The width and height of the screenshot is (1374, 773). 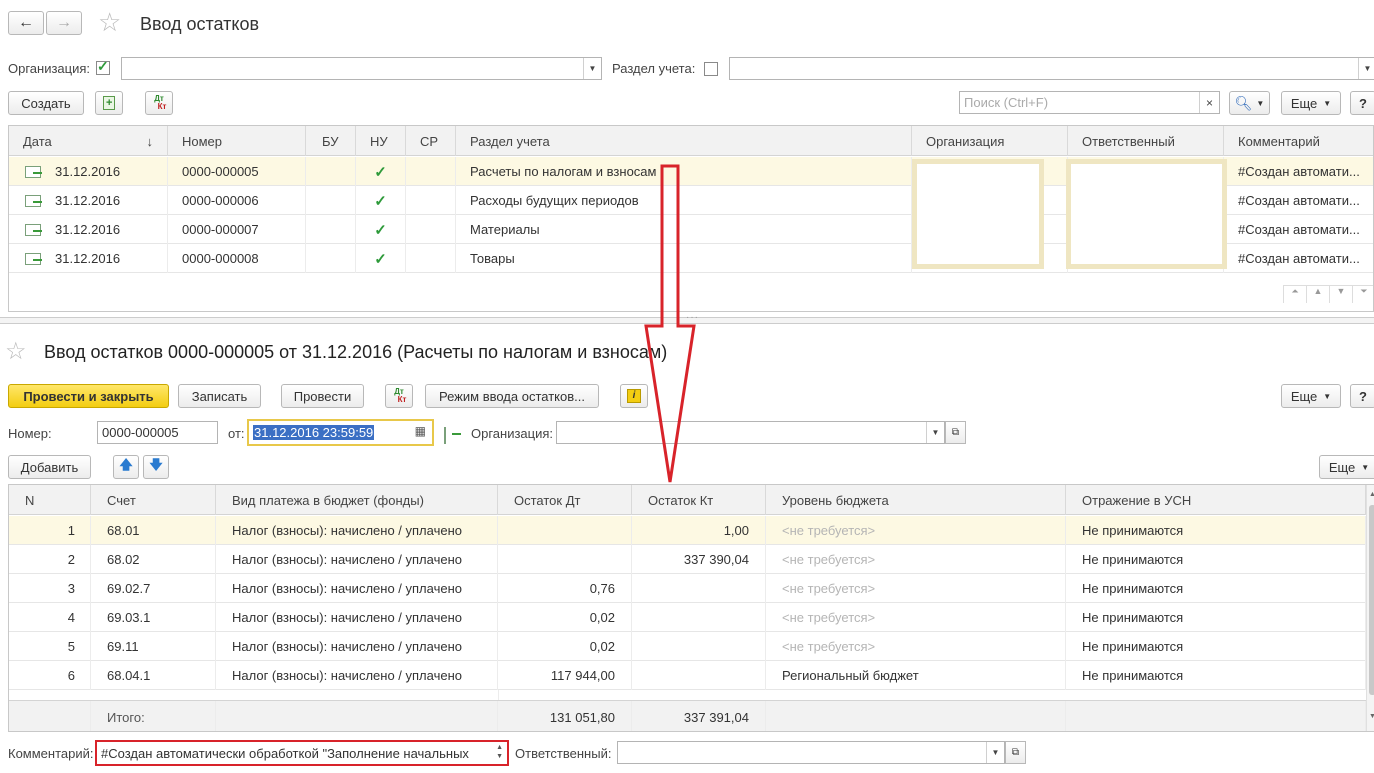 What do you see at coordinates (26, 23) in the screenshot?
I see `back-button: ←` at bounding box center [26, 23].